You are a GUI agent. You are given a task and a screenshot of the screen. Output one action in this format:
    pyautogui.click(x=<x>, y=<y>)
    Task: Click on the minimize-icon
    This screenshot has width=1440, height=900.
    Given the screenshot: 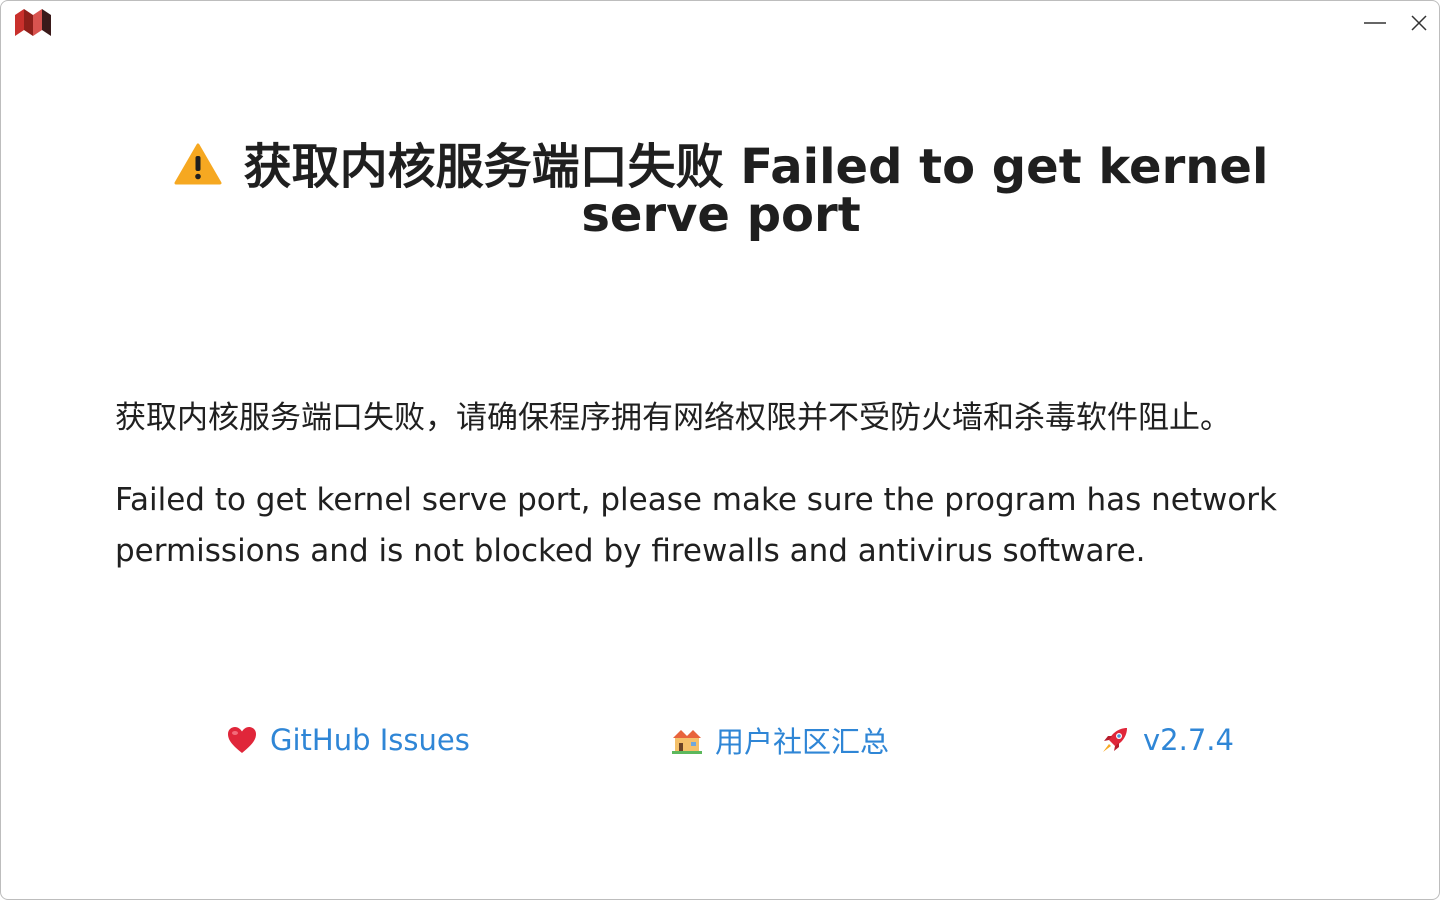 What is the action you would take?
    pyautogui.click(x=1375, y=23)
    